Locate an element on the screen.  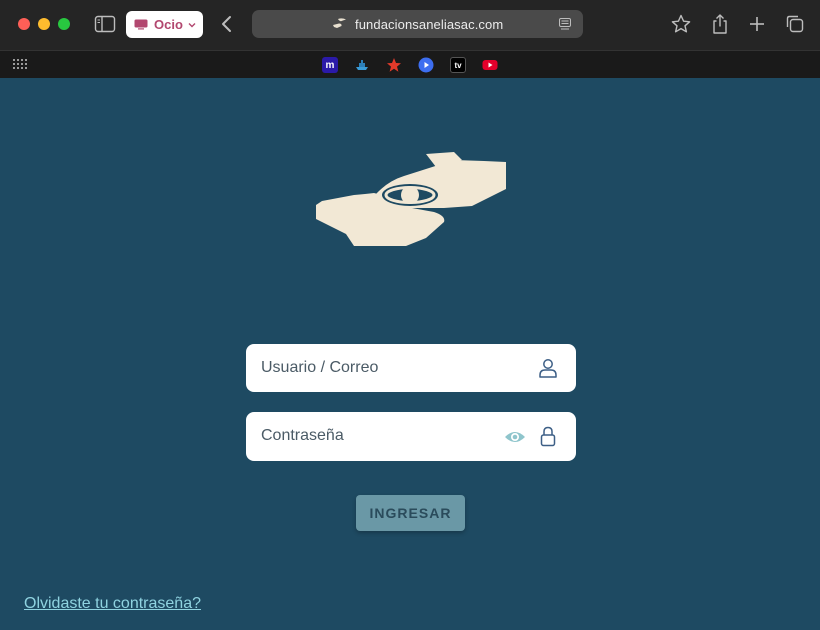
favorite-tv-label: tv is located at coordinates (458, 65).